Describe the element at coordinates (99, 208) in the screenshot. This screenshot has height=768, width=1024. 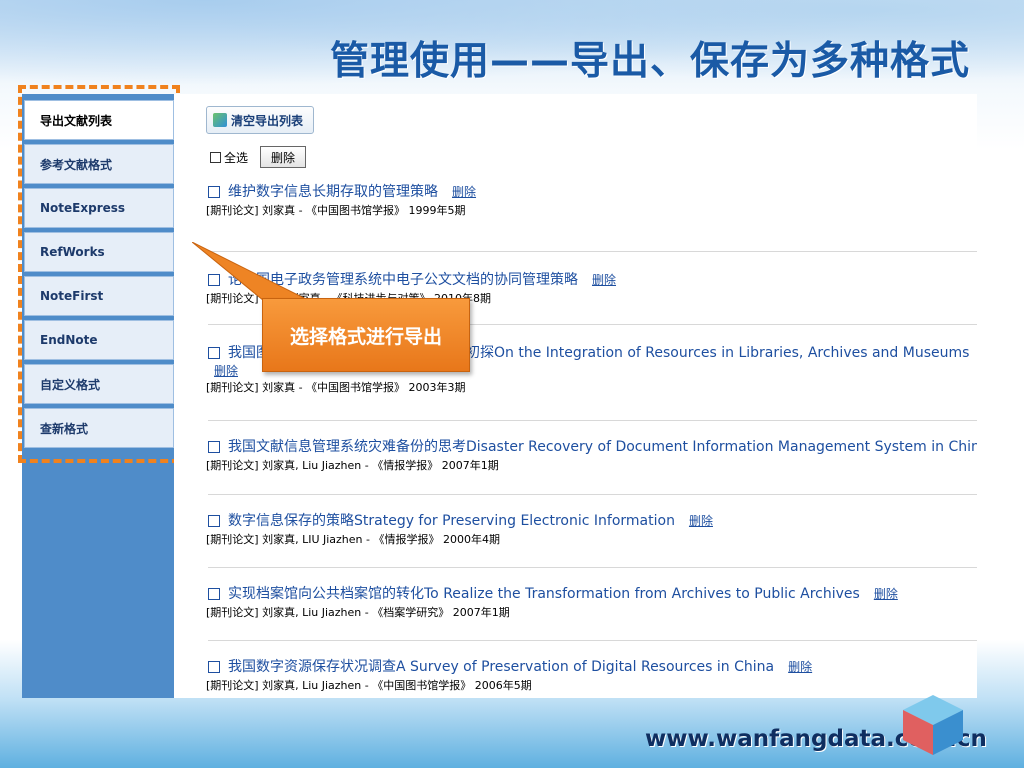
I see `sidebar-item-noteexpress: NoteExpress` at that location.